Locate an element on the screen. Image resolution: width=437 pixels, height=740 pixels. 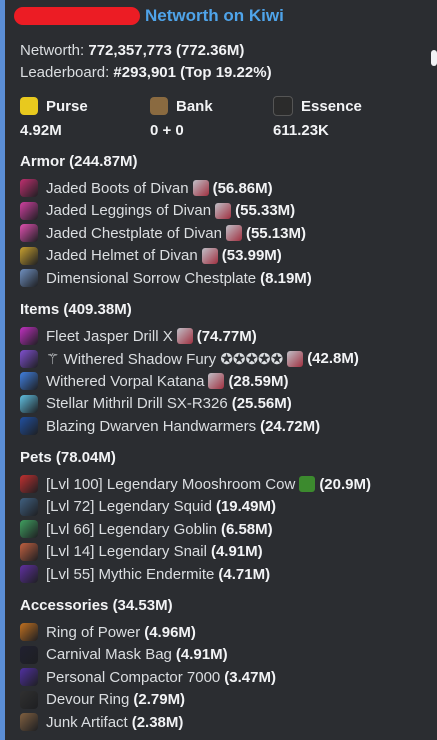
item-value: (19.49M) is located at coordinates (245, 507).